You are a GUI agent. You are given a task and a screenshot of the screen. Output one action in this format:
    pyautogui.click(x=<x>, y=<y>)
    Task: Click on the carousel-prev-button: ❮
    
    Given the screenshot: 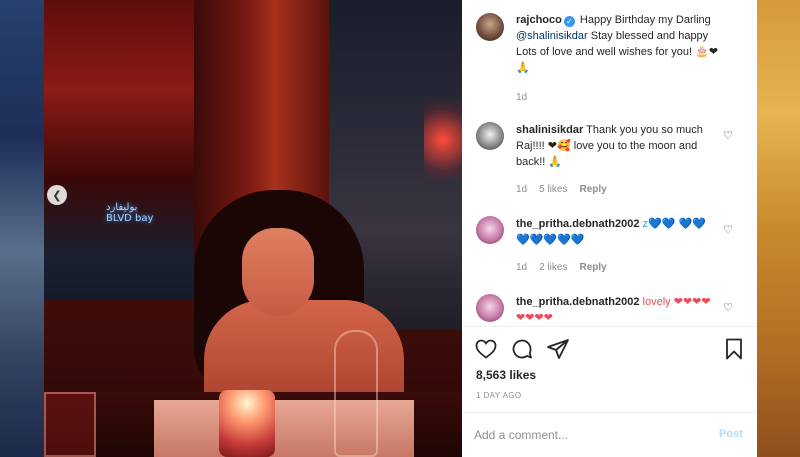 What is the action you would take?
    pyautogui.click(x=57, y=195)
    